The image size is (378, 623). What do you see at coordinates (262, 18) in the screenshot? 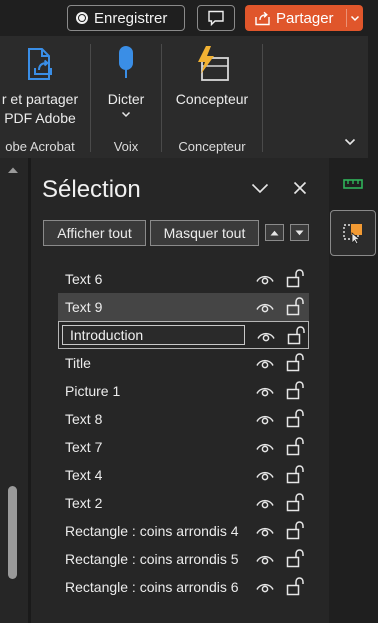
I see `share-icon` at bounding box center [262, 18].